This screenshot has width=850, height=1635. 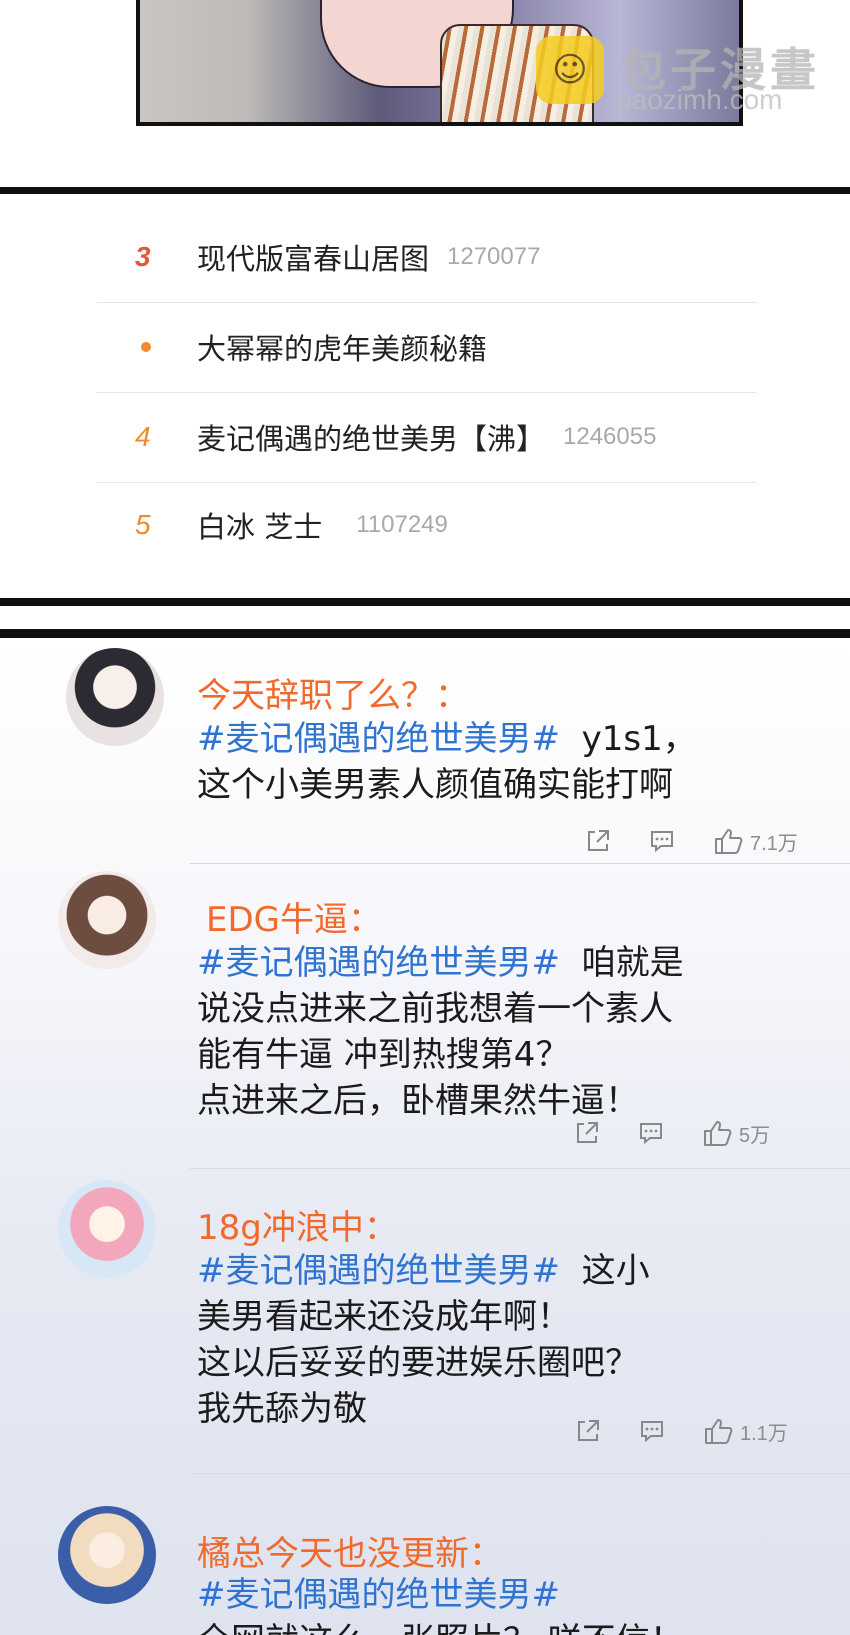 I want to click on comic-panel-area: ☺ 包子漫畫 baozimh.com, so click(x=425, y=87).